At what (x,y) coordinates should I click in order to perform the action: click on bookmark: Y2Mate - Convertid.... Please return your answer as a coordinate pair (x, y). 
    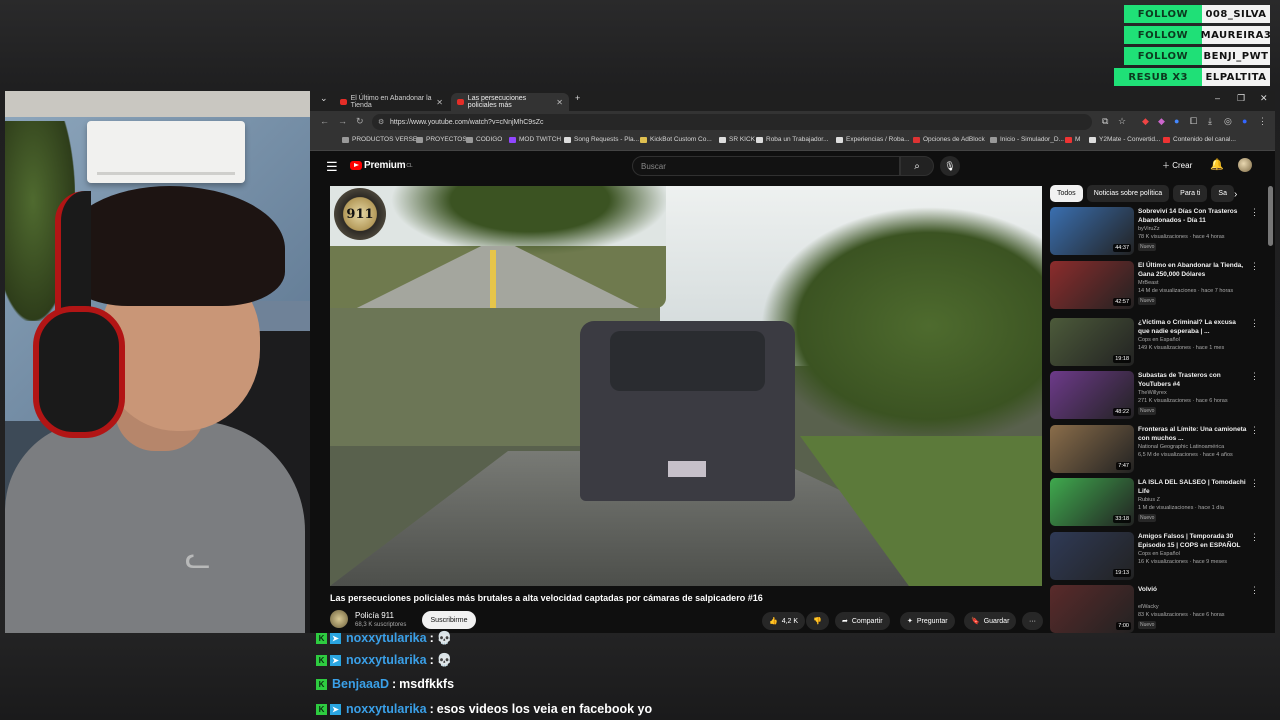
    Looking at the image, I should click on (1124, 139).